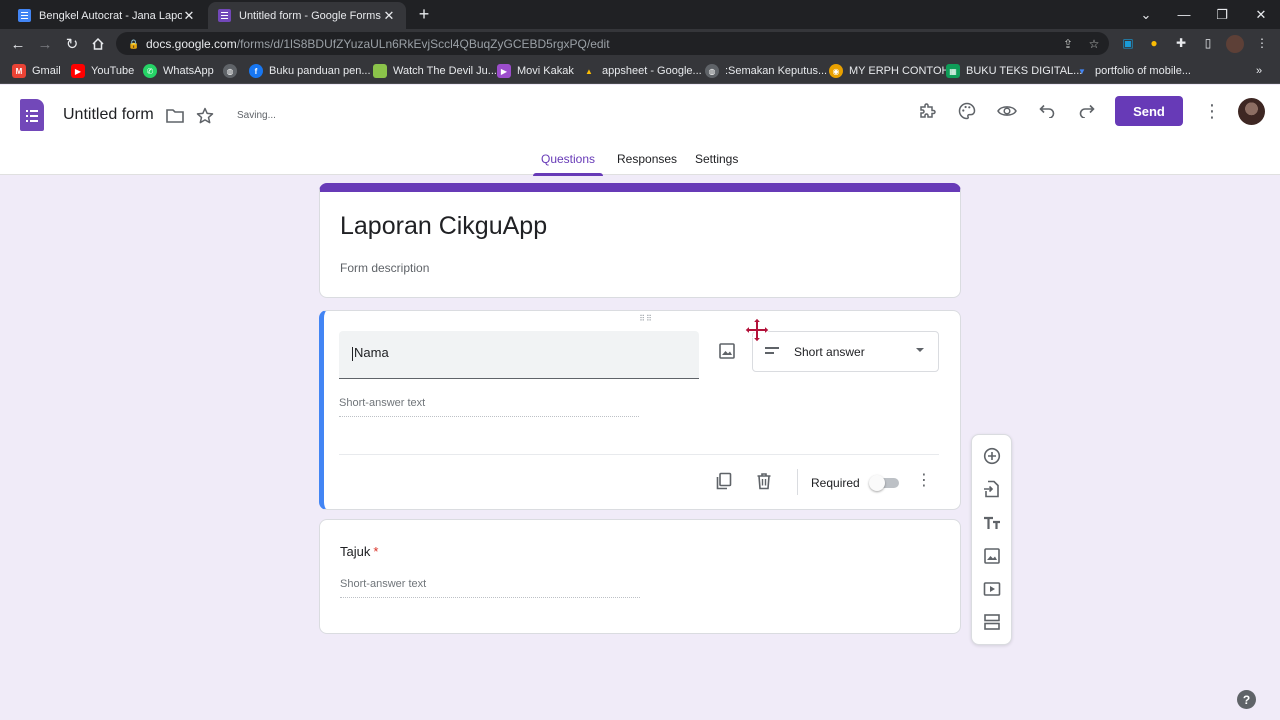 The height and width of the screenshot is (720, 1280). Describe the element at coordinates (647, 163) in the screenshot. I see `tab-responses: Responses` at that location.